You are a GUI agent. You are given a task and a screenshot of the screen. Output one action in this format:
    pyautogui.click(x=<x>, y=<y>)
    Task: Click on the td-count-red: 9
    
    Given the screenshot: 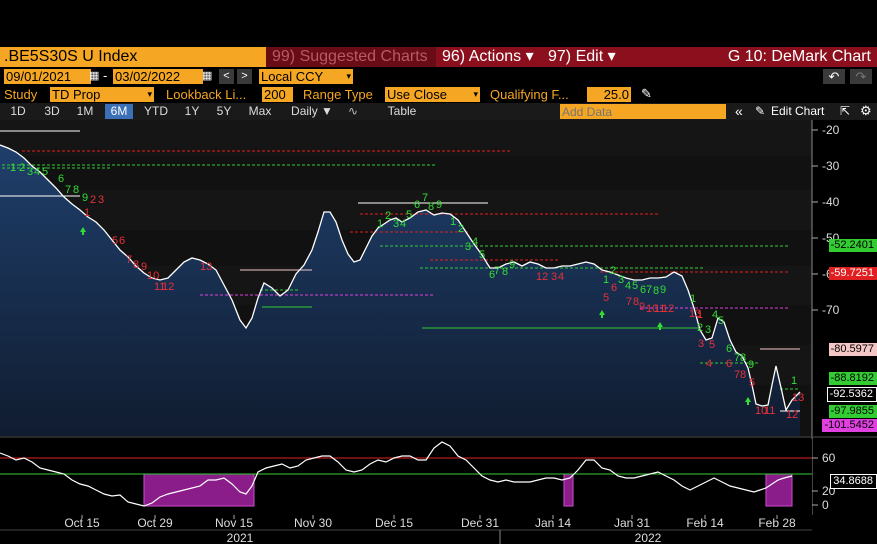 What is the action you would take?
    pyautogui.click(x=642, y=307)
    